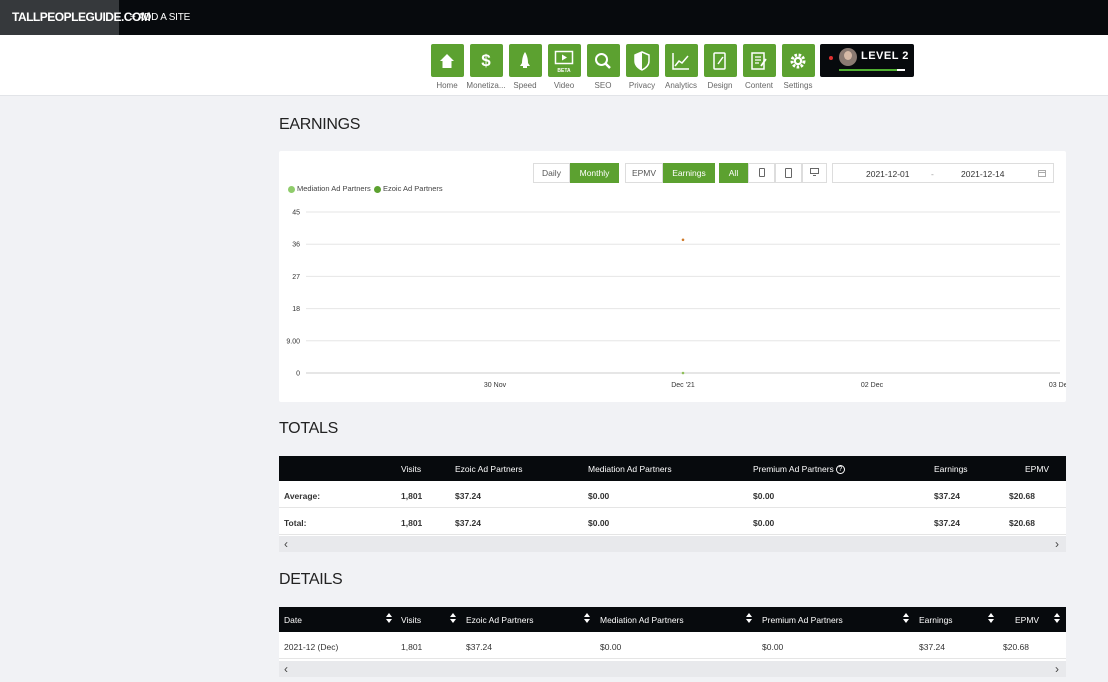 The image size is (1108, 682). What do you see at coordinates (564, 60) in the screenshot?
I see `video-icon: BETA` at bounding box center [564, 60].